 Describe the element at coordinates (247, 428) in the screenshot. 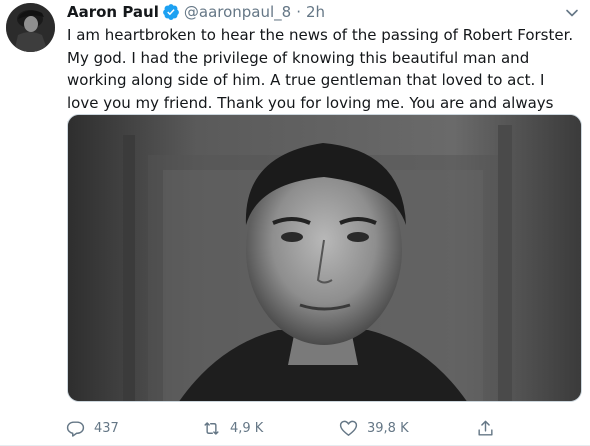

I see `retweet-count: 4,9 K` at that location.